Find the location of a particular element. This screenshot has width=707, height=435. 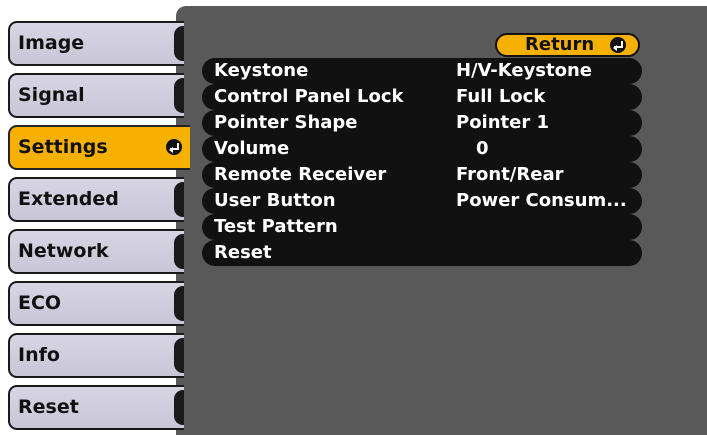

tab-label: ECO is located at coordinates (40, 303).